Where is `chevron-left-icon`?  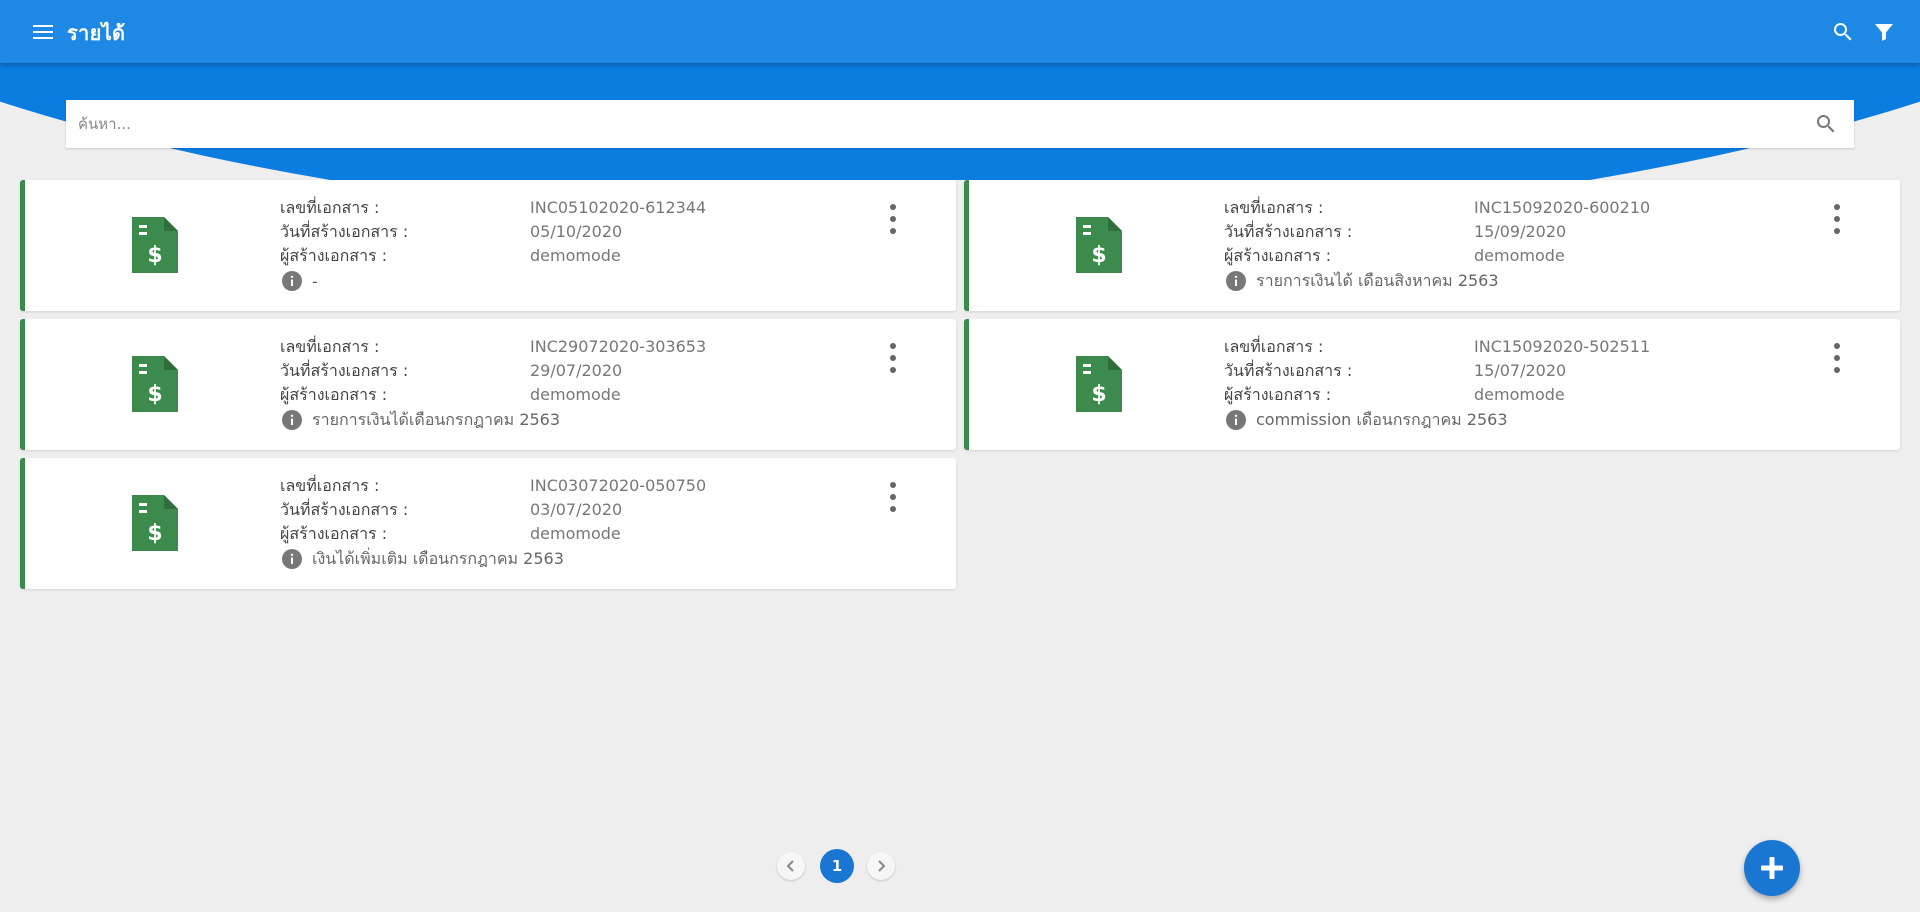 chevron-left-icon is located at coordinates (790, 866).